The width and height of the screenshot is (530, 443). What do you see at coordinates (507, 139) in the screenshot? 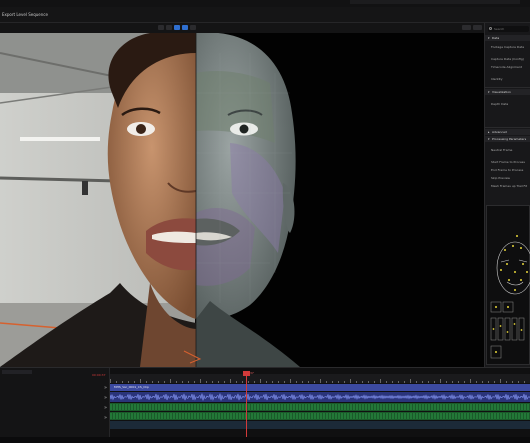
I see `section-processing-header: ▾ Processing Parameters` at bounding box center [507, 139].